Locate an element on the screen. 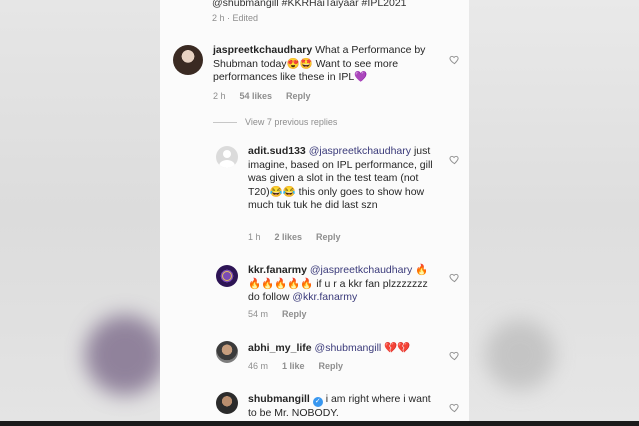 The image size is (639, 426). reply-meta: 46 m 1 like Reply is located at coordinates (295, 366).